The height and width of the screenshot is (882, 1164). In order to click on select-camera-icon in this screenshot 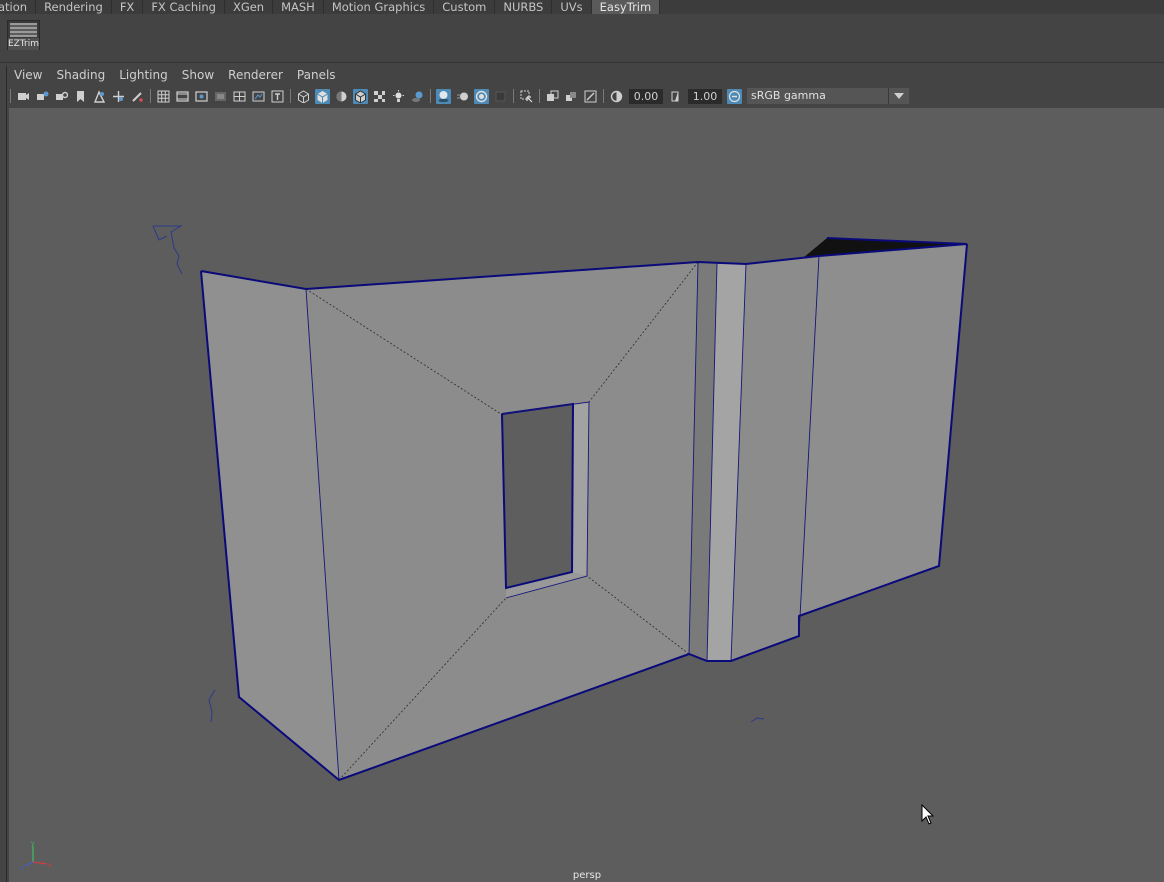, I will do `click(23, 96)`.